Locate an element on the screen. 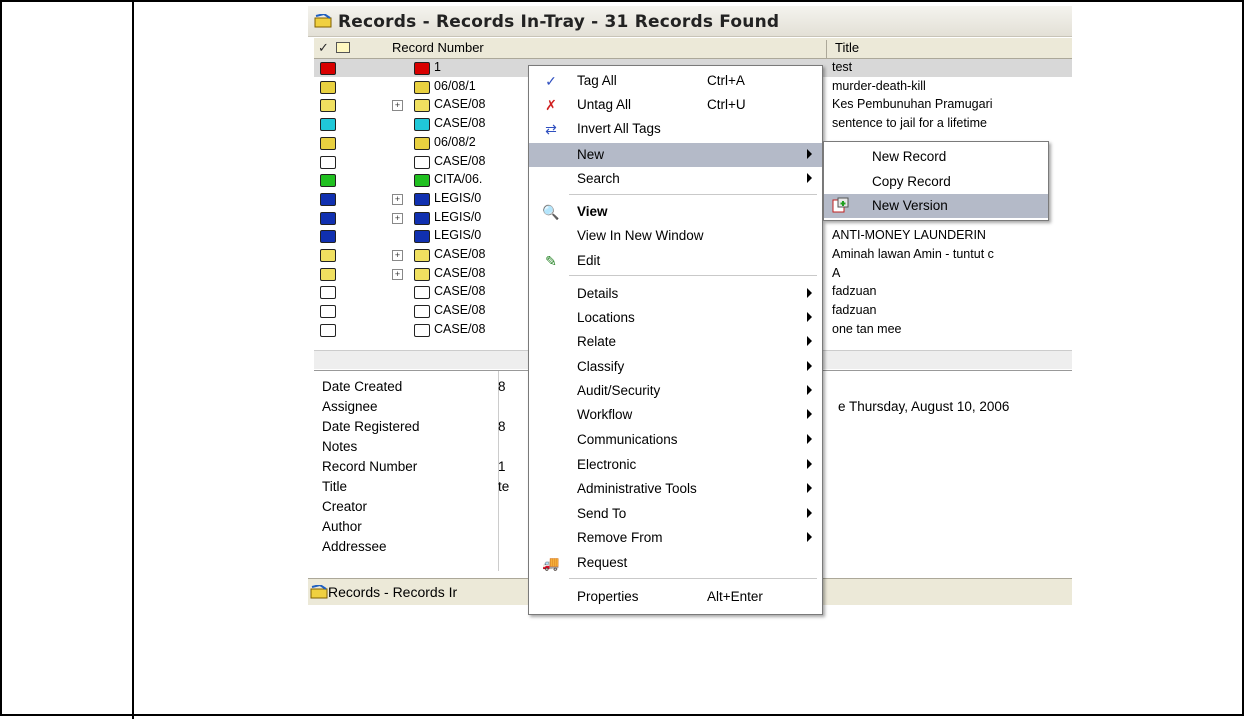 The width and height of the screenshot is (1247, 719). menu-item-label: Properties is located at coordinates (608, 596).